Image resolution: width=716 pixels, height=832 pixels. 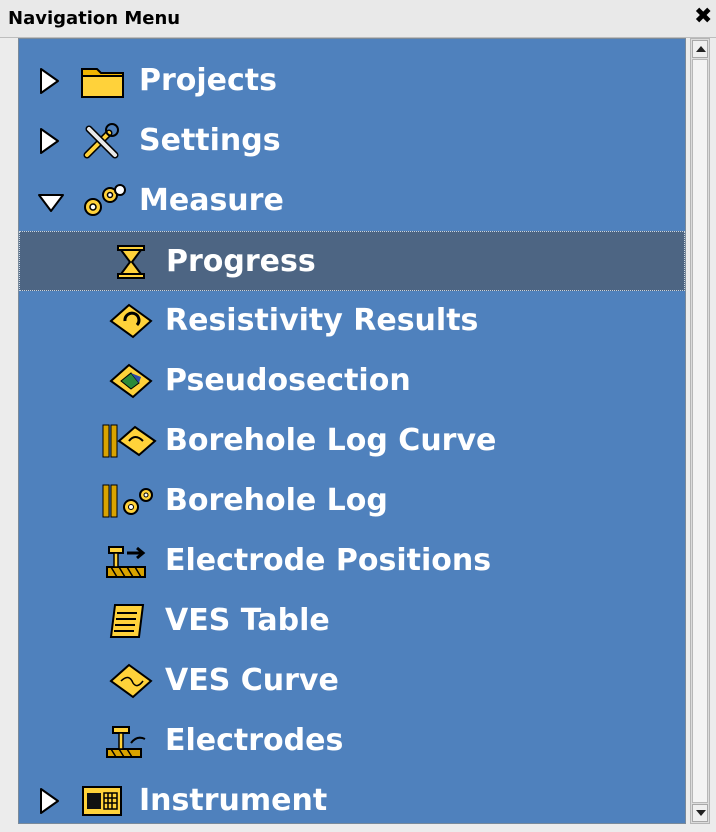 I want to click on tree-item-progress: Progress, so click(x=352, y=261).